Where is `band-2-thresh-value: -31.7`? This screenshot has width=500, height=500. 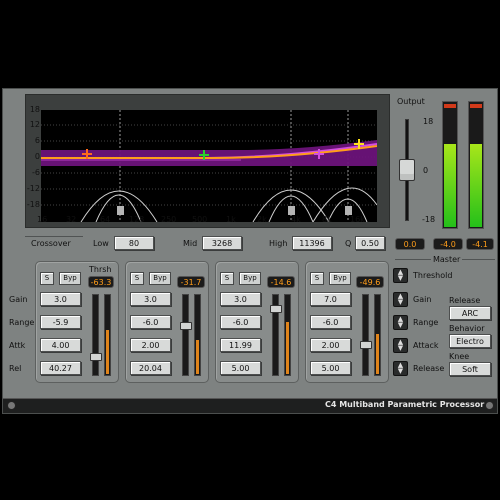
band-2-thresh-value: -31.7 is located at coordinates (191, 282).